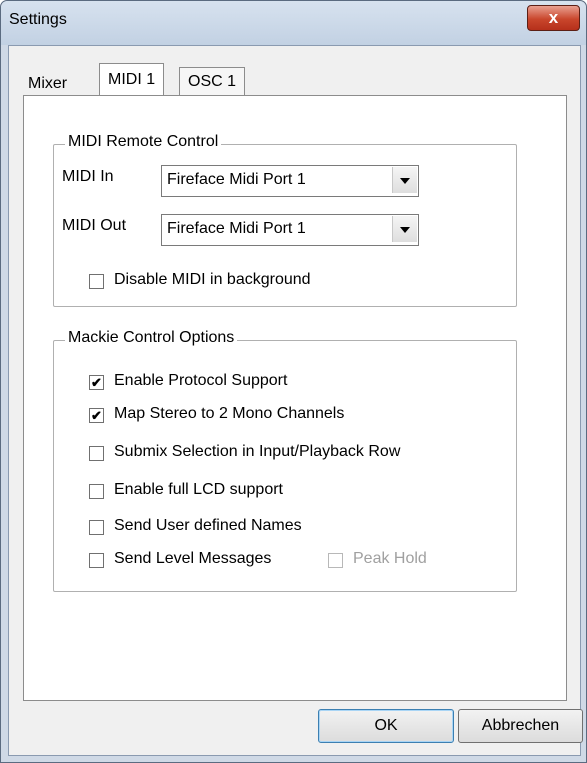  What do you see at coordinates (96, 453) in the screenshot?
I see `submix-selection-checkbox` at bounding box center [96, 453].